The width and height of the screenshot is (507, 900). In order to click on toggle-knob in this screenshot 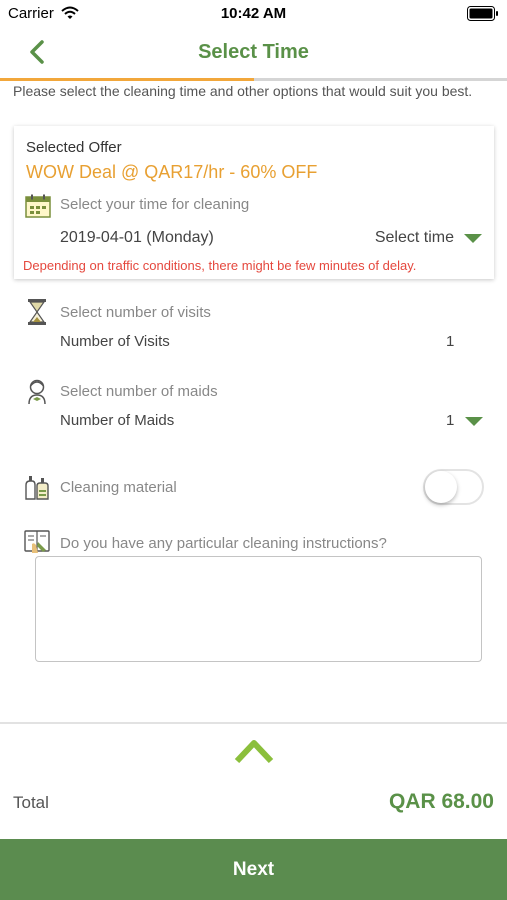, I will do `click(441, 487)`.